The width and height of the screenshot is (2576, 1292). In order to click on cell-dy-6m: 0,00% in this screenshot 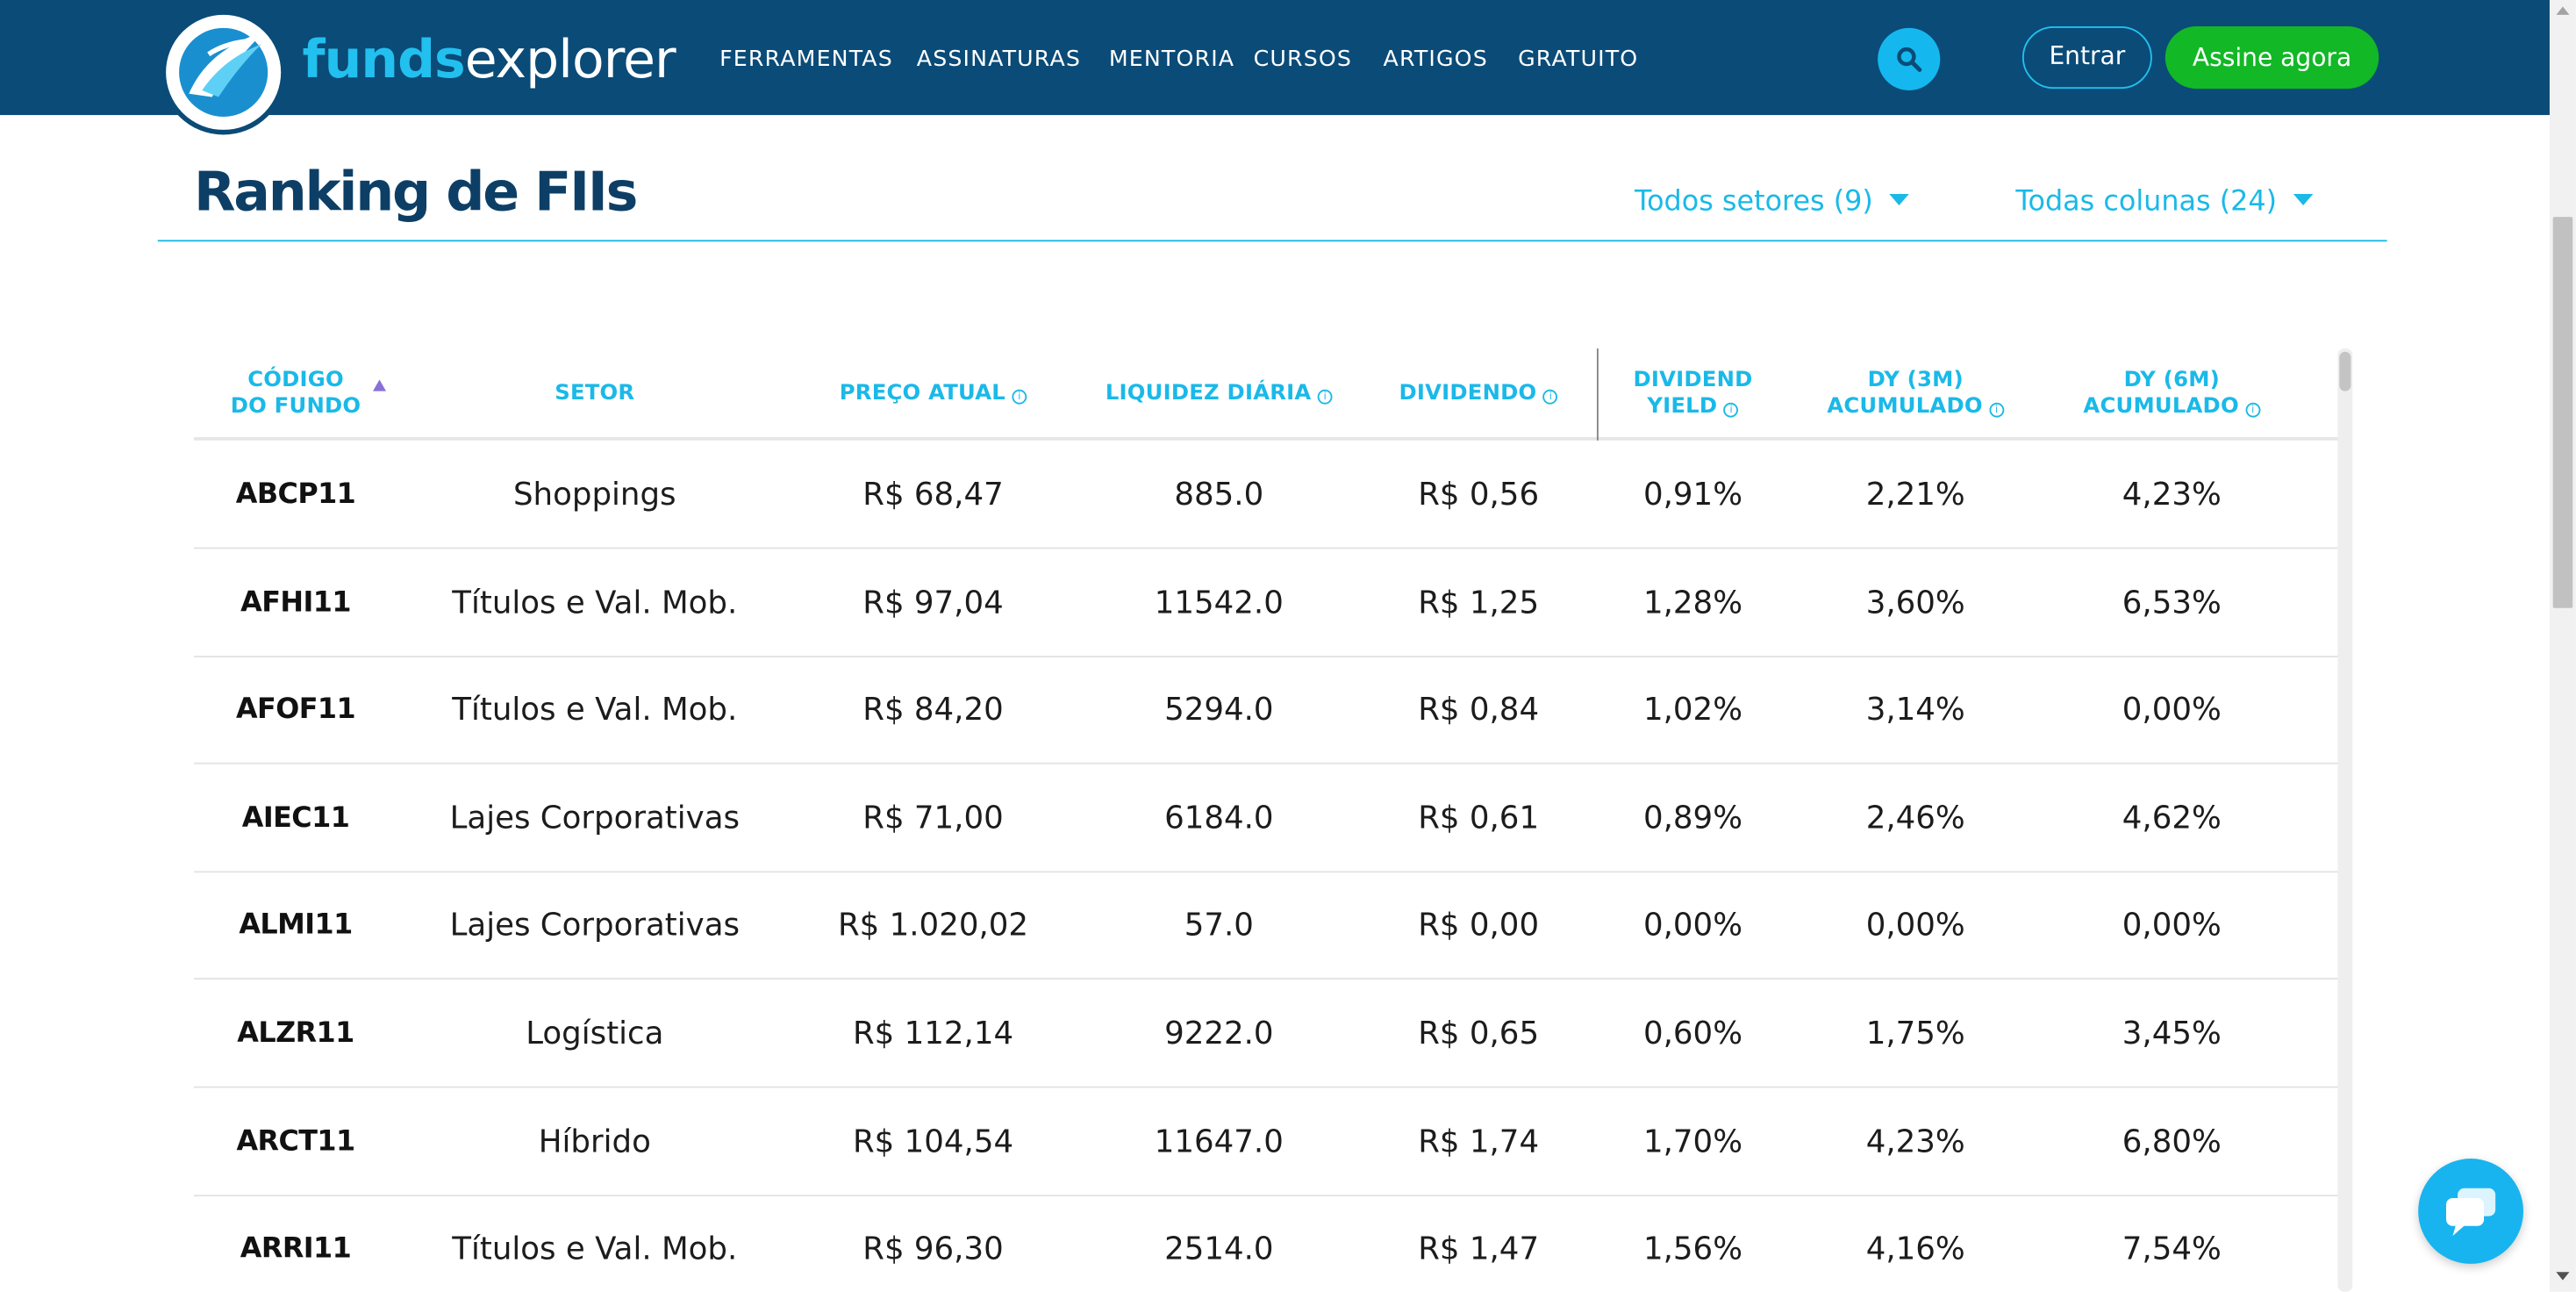, I will do `click(2172, 710)`.